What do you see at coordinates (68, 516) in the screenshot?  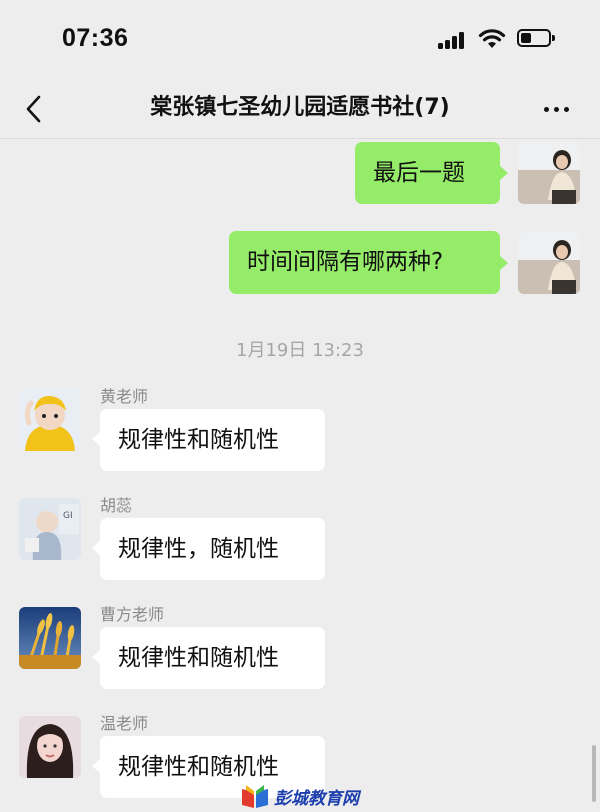 I see `svg-text: GI` at bounding box center [68, 516].